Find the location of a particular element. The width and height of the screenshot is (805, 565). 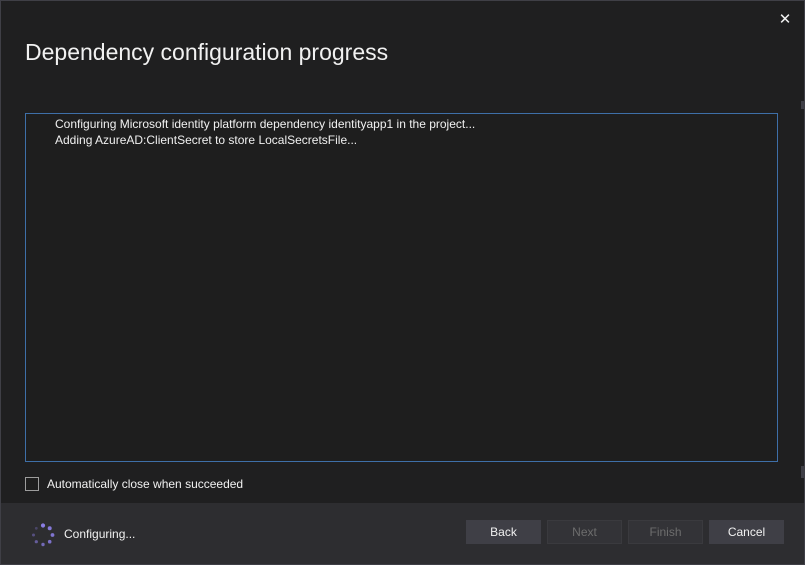

dialog-title: Dependency configuration progress is located at coordinates (207, 52).